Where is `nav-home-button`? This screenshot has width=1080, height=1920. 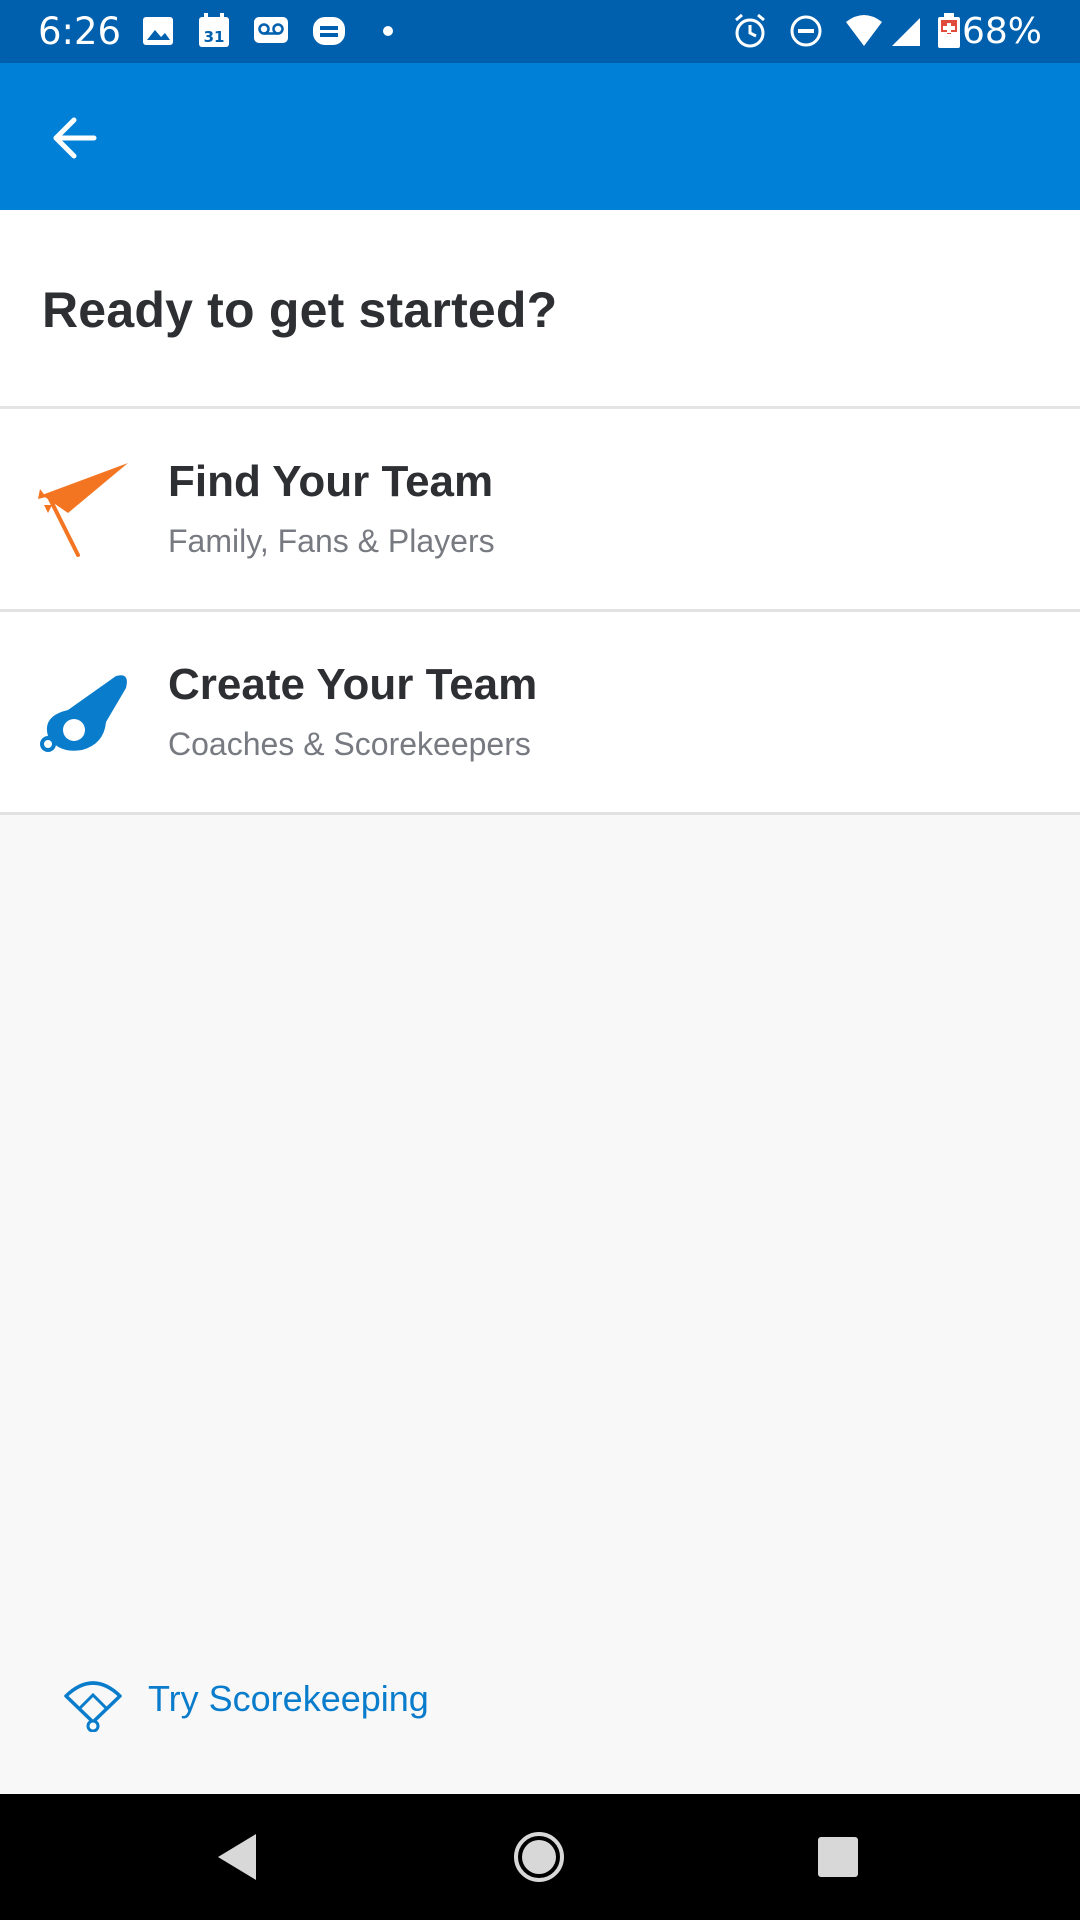 nav-home-button is located at coordinates (539, 1857).